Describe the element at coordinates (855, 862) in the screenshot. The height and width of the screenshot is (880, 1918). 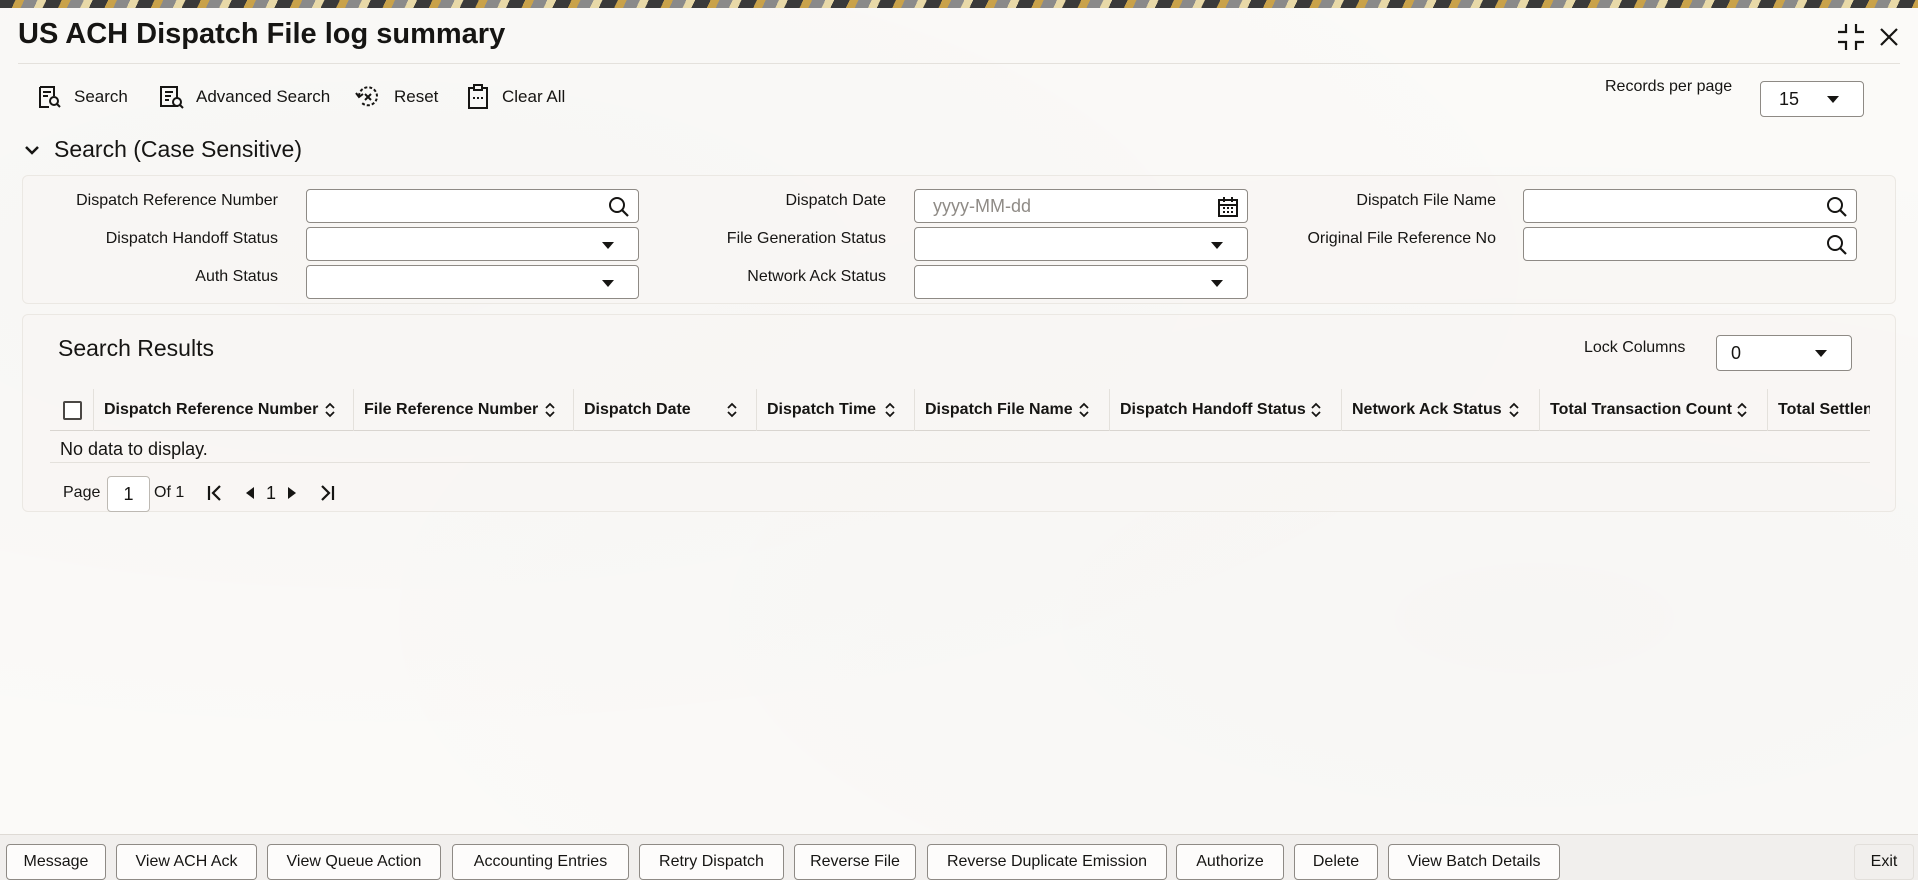
I see `reverse-file-button: Reverse File` at that location.